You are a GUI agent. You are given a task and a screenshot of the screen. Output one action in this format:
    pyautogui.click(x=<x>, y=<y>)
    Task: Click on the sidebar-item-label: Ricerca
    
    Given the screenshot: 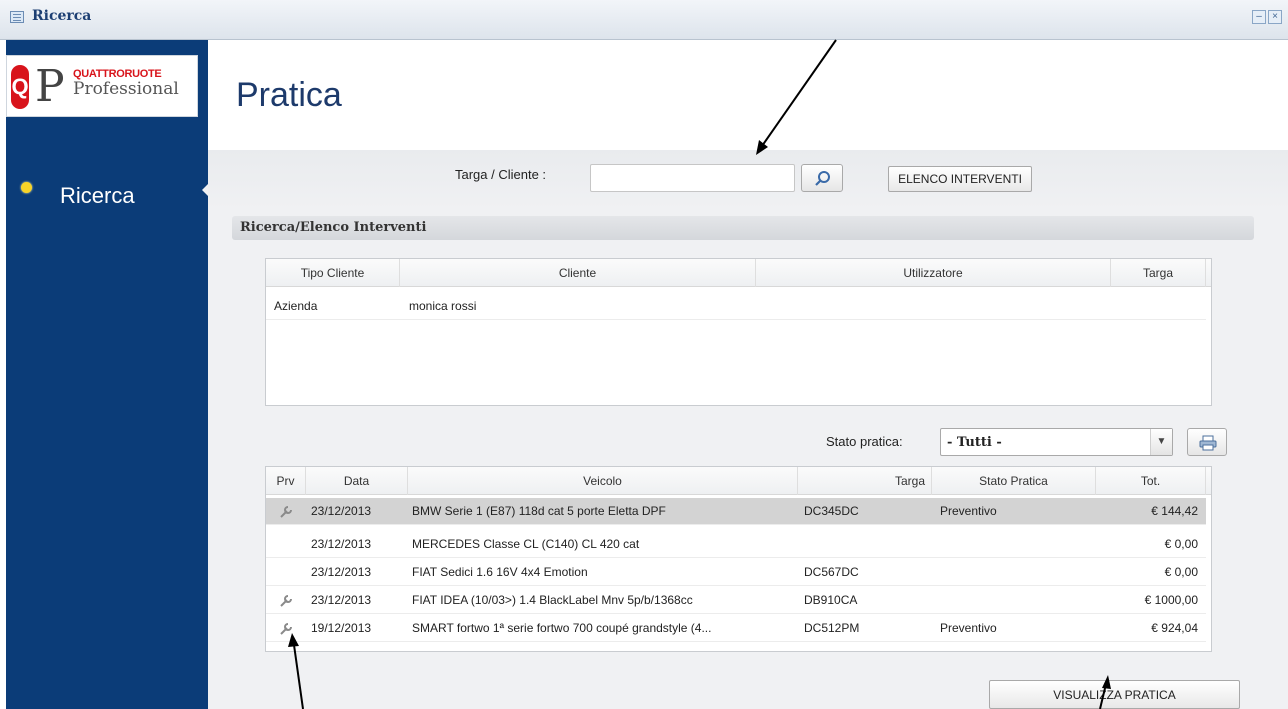 What is the action you would take?
    pyautogui.click(x=97, y=195)
    